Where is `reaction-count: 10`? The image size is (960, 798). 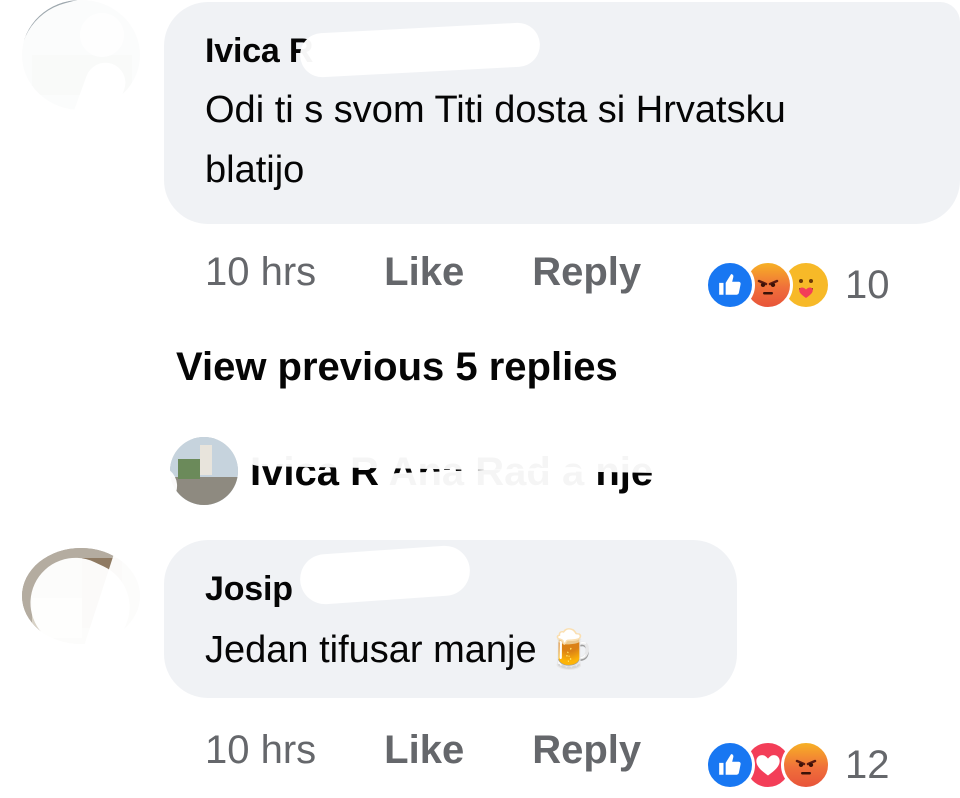
reaction-count: 10 is located at coordinates (867, 284).